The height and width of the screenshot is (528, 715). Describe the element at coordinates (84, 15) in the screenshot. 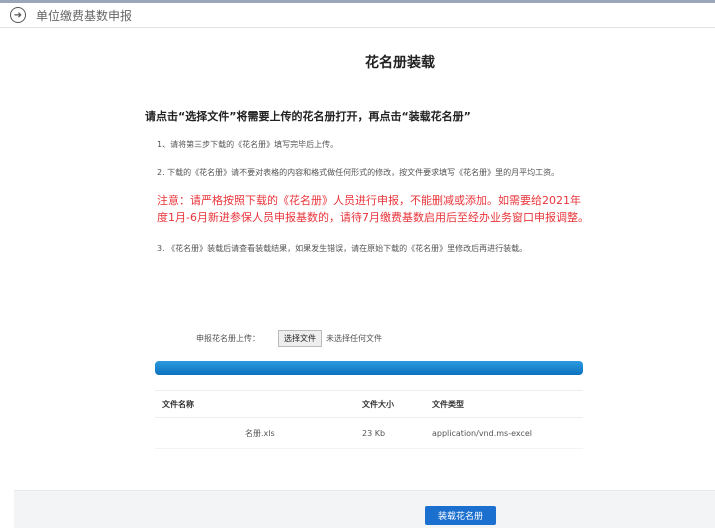

I see `header-title: 单位缴费基数申报` at that location.